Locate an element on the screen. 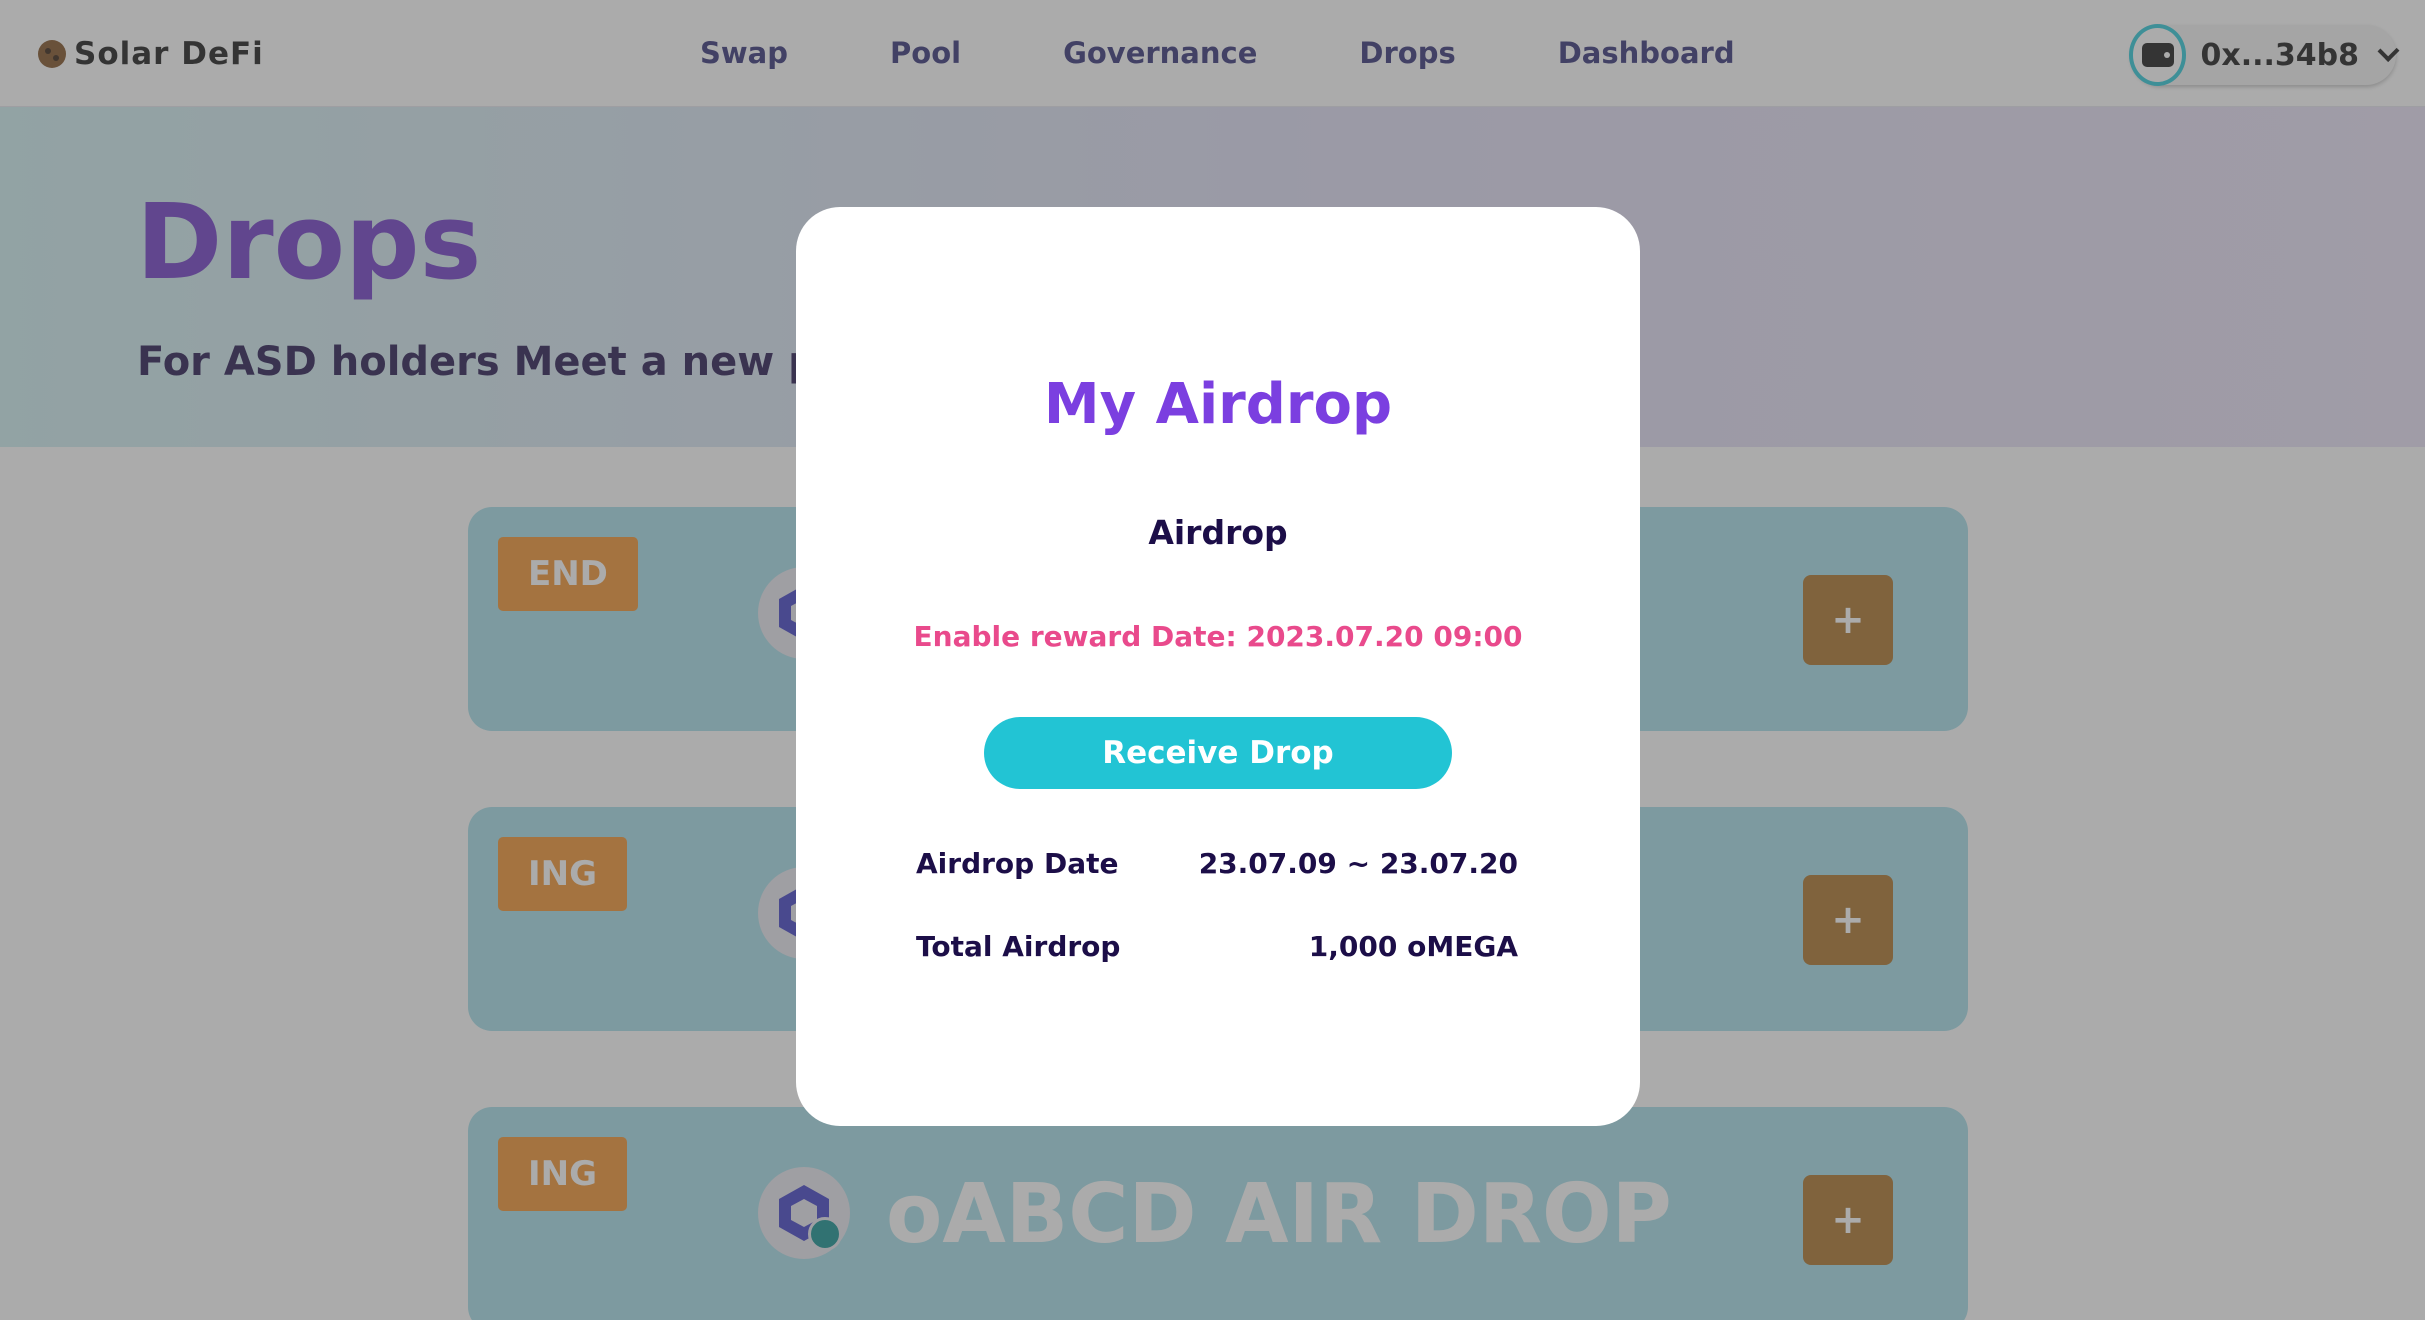  total-airdrop-label: Total Airdrop is located at coordinates (1018, 946).